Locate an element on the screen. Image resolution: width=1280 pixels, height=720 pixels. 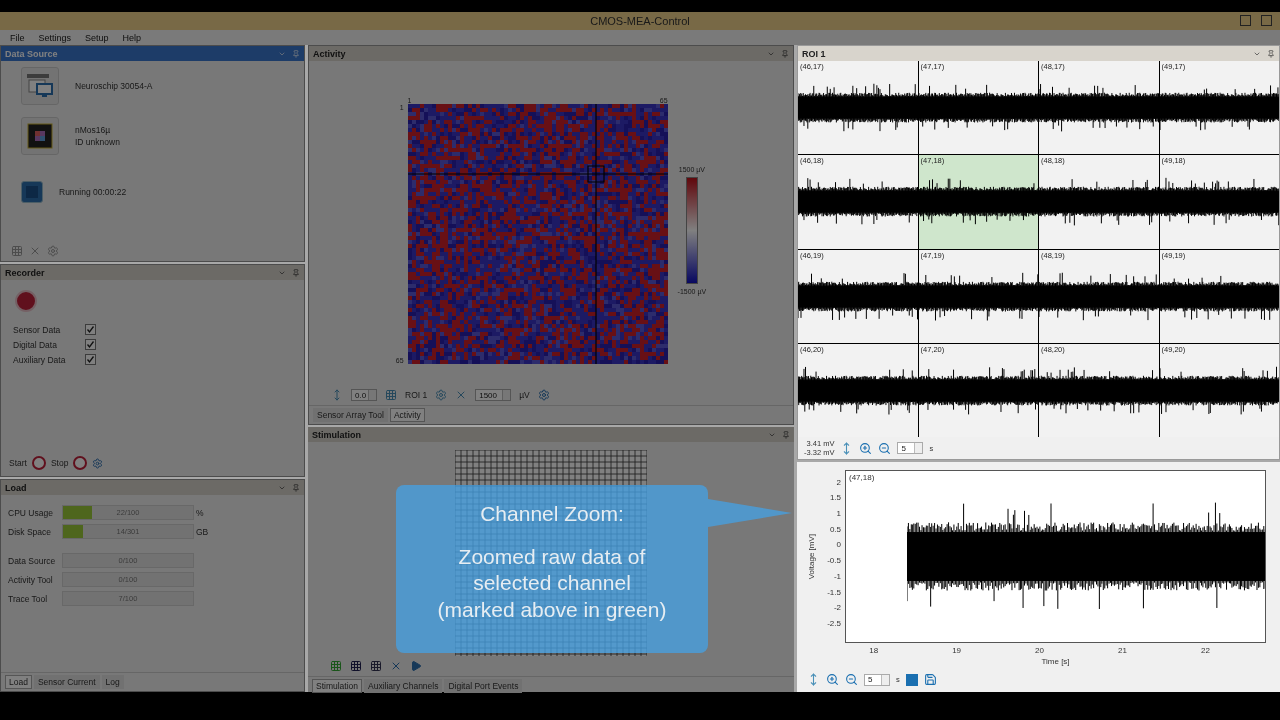
y-tick: 0 is located at coordinates (838, 545).